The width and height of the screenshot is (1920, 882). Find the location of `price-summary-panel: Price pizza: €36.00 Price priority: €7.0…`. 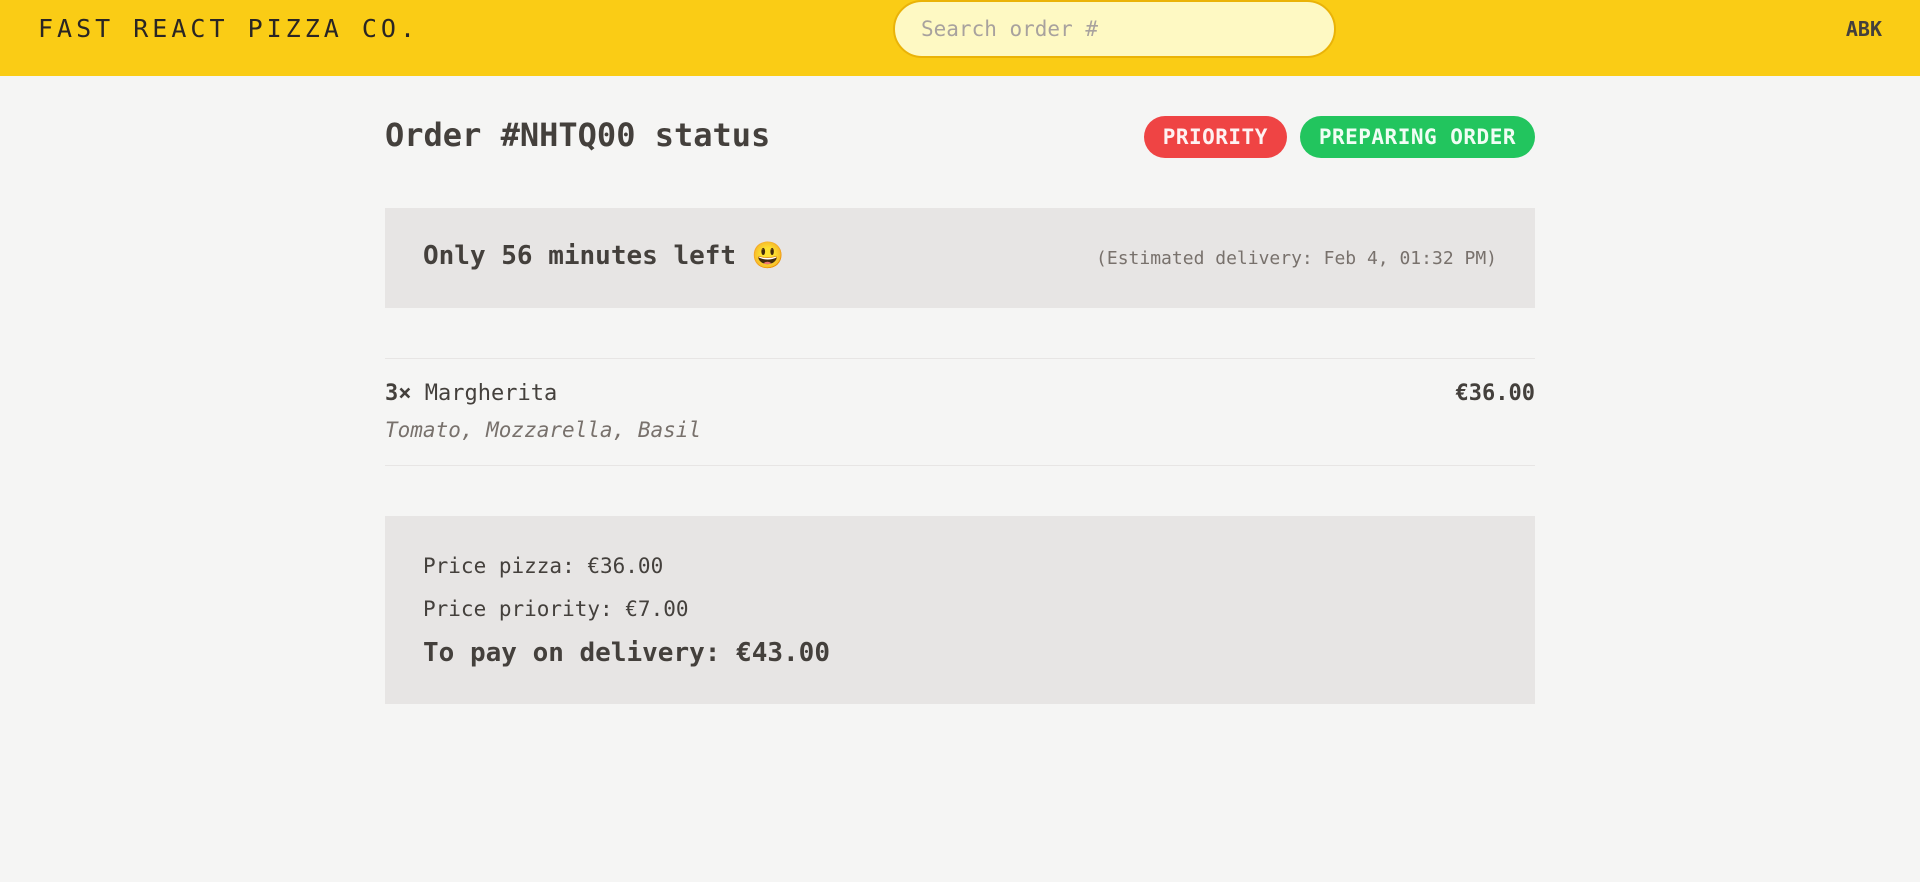

price-summary-panel: Price pizza: €36.00 Price priority: €7.0… is located at coordinates (960, 610).